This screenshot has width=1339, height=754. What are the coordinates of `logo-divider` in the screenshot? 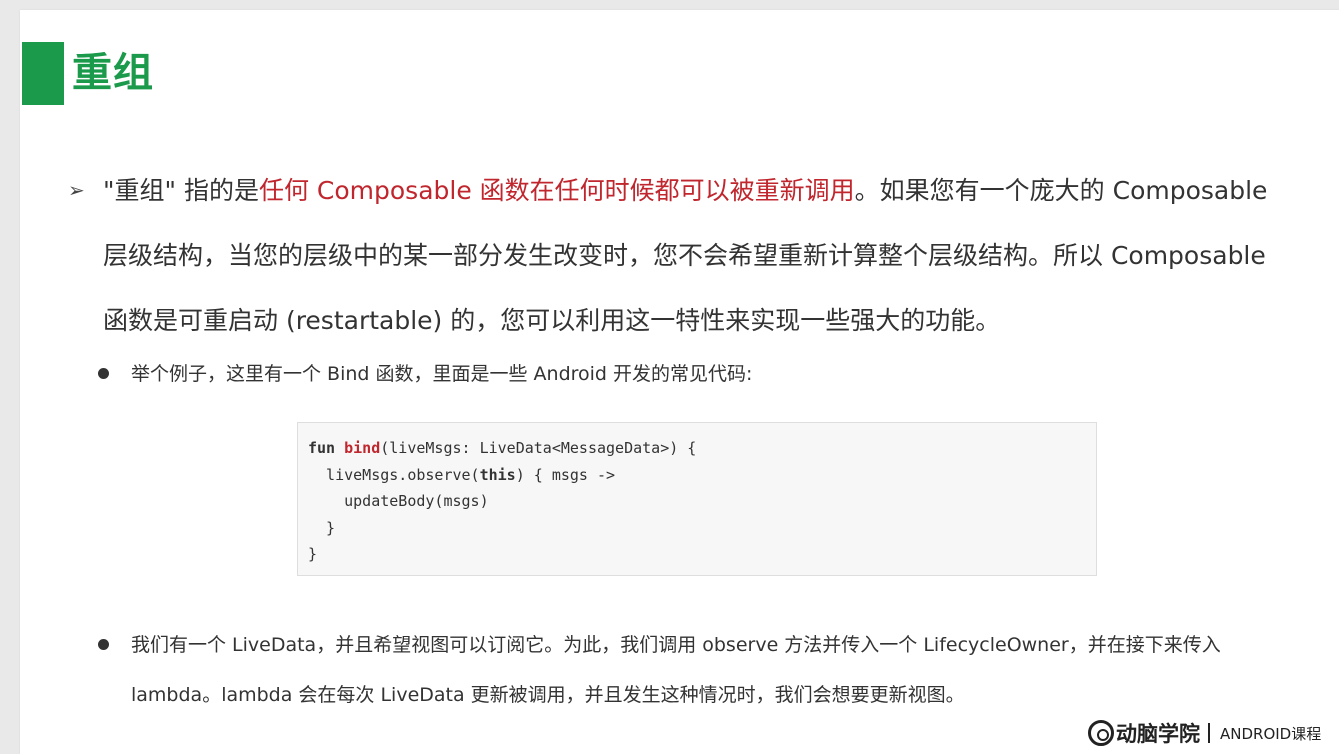 It's located at (1209, 733).